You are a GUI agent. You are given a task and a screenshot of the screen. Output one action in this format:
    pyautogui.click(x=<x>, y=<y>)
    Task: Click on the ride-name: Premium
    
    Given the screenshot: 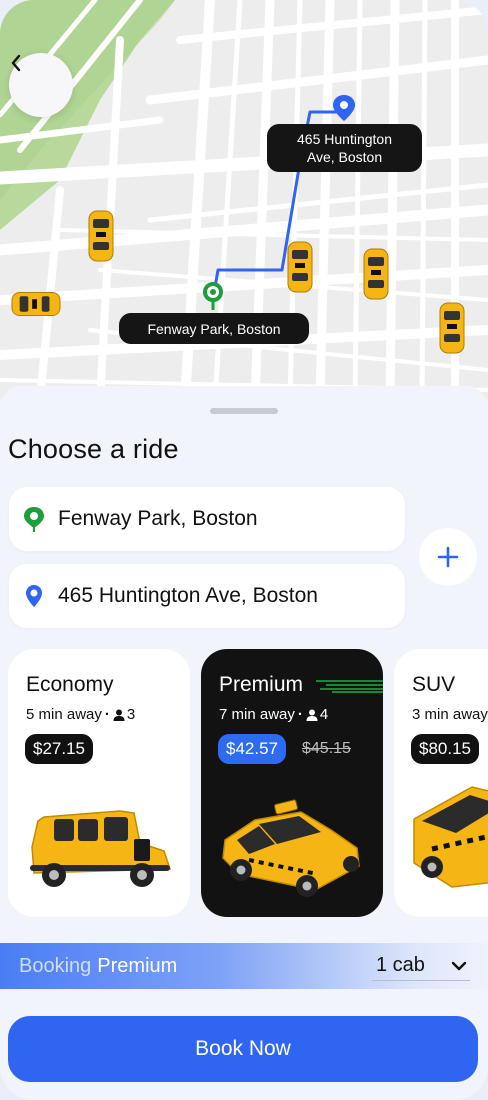 What is the action you would take?
    pyautogui.click(x=261, y=684)
    